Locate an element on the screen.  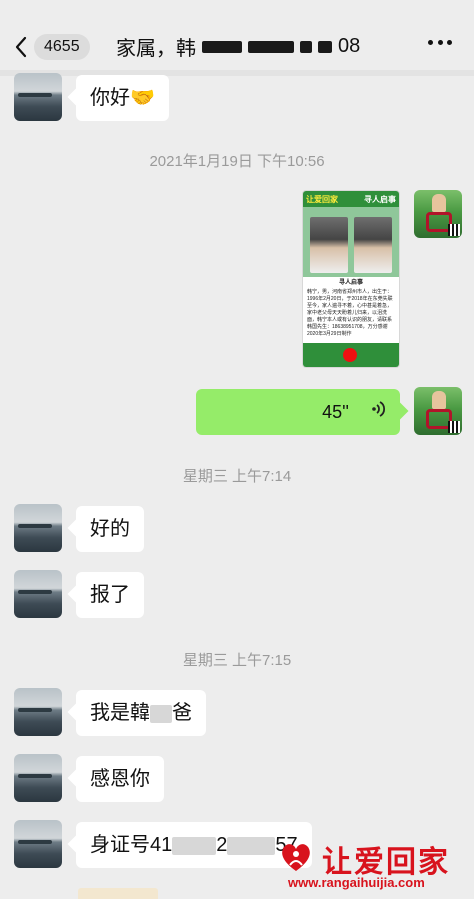
unread-count-badge: 4655 is located at coordinates (62, 47).